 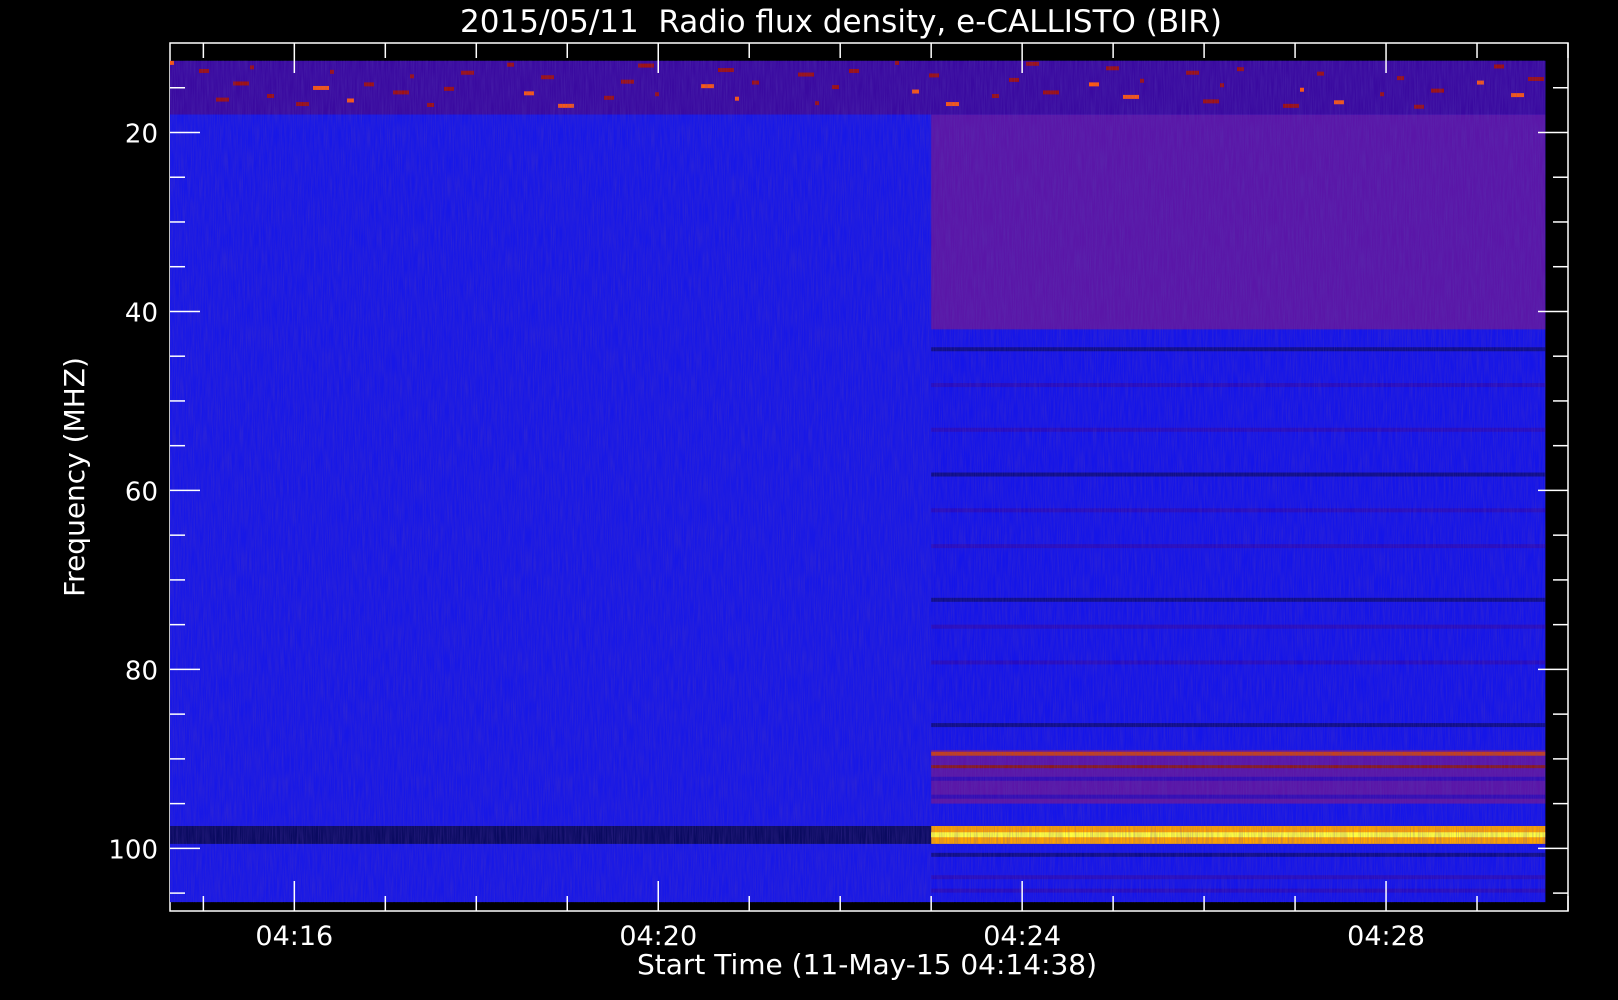 I want to click on x-tick-label: 04:28, so click(x=1386, y=936).